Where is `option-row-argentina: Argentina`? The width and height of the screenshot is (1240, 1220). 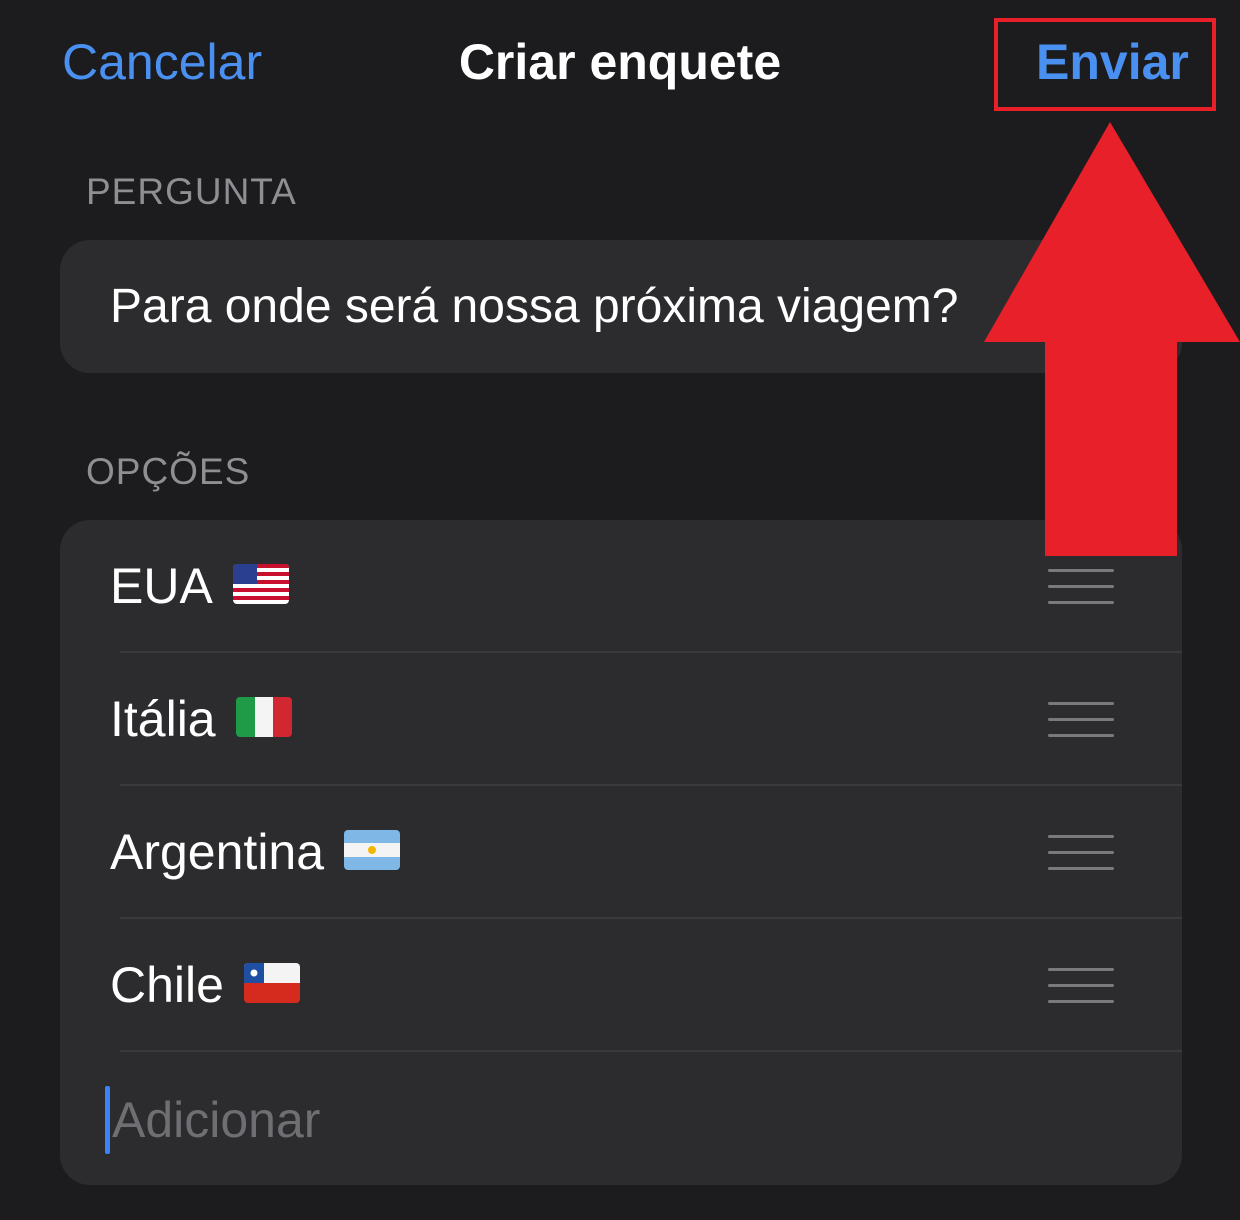
option-row-argentina: Argentina is located at coordinates (621, 852).